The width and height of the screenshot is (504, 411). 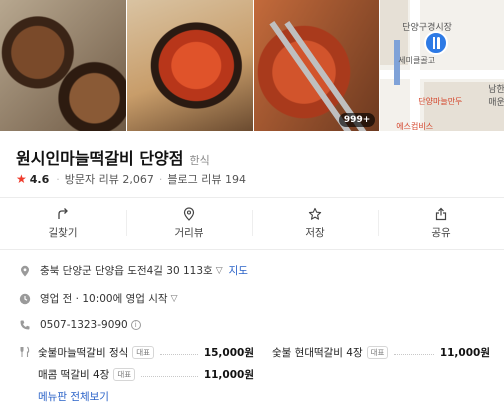 I want to click on save-button: 저장, so click(x=315, y=223).